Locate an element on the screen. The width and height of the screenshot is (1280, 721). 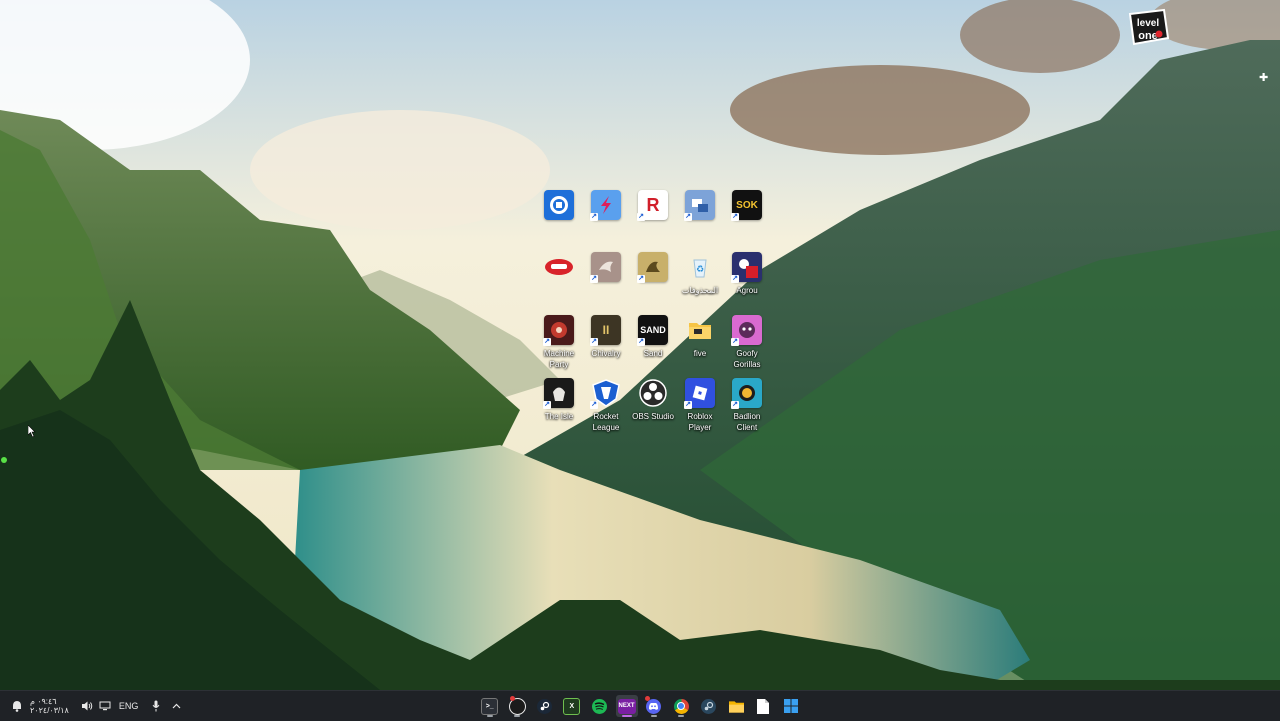
language-indicator: ENG is located at coordinates (129, 706).